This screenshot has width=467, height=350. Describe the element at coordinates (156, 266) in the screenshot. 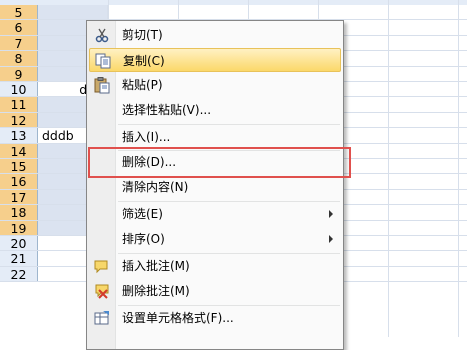

I see `menu-item-label: 插入批注(M)` at that location.